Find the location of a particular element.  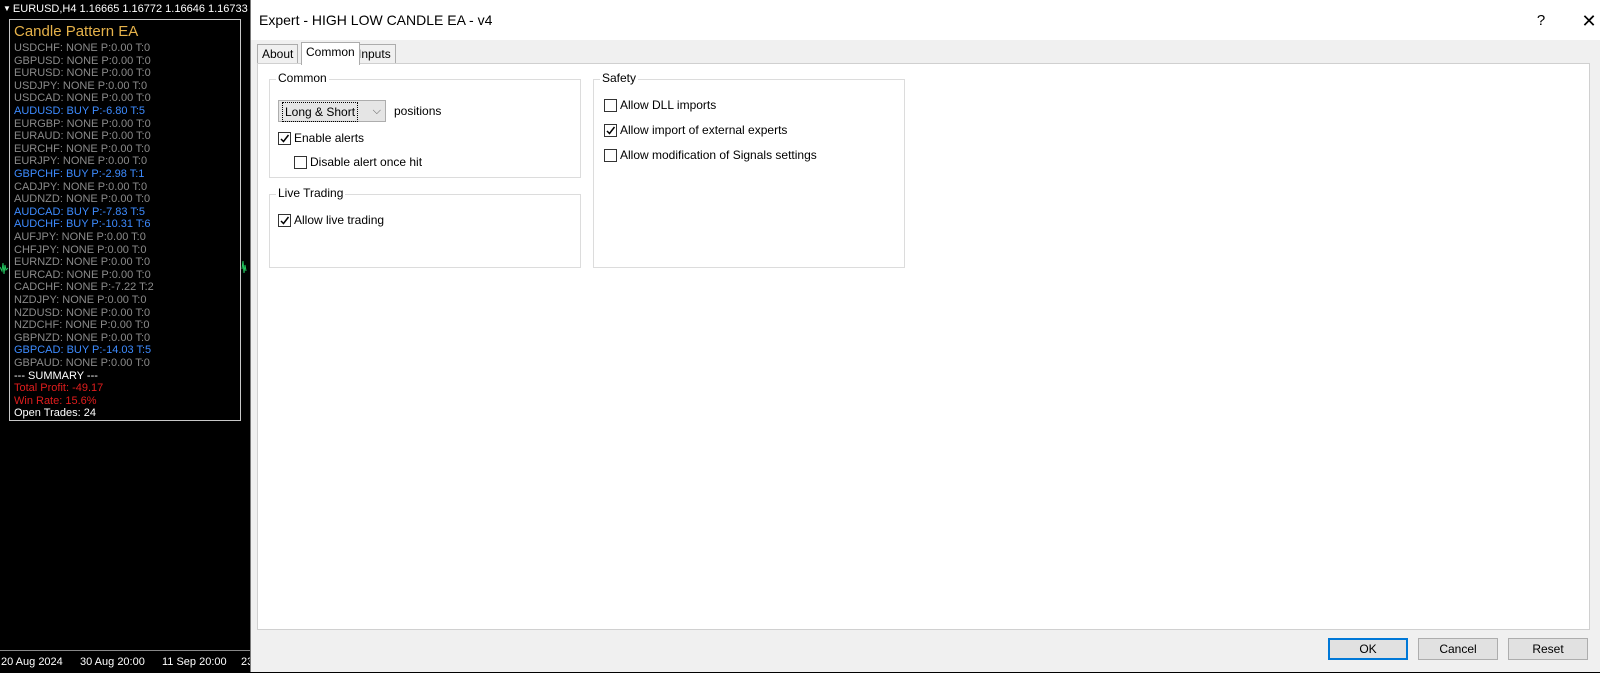

status-row: Open Trades: 24 is located at coordinates (55, 413).